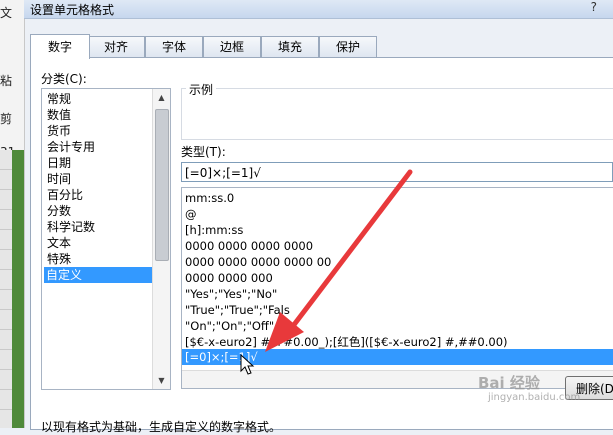  What do you see at coordinates (339, 260) in the screenshot?
I see `annotation-arrow-icon` at bounding box center [339, 260].